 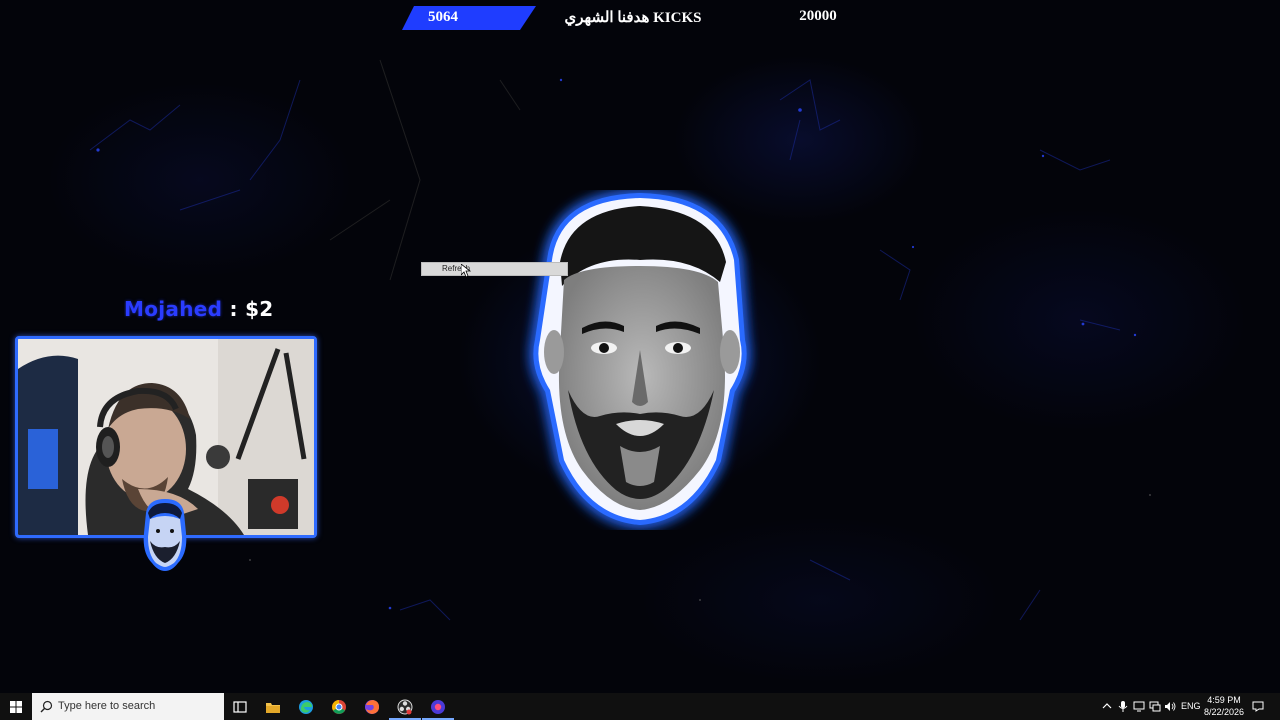 I want to click on microphone-icon, so click(x=1123, y=706).